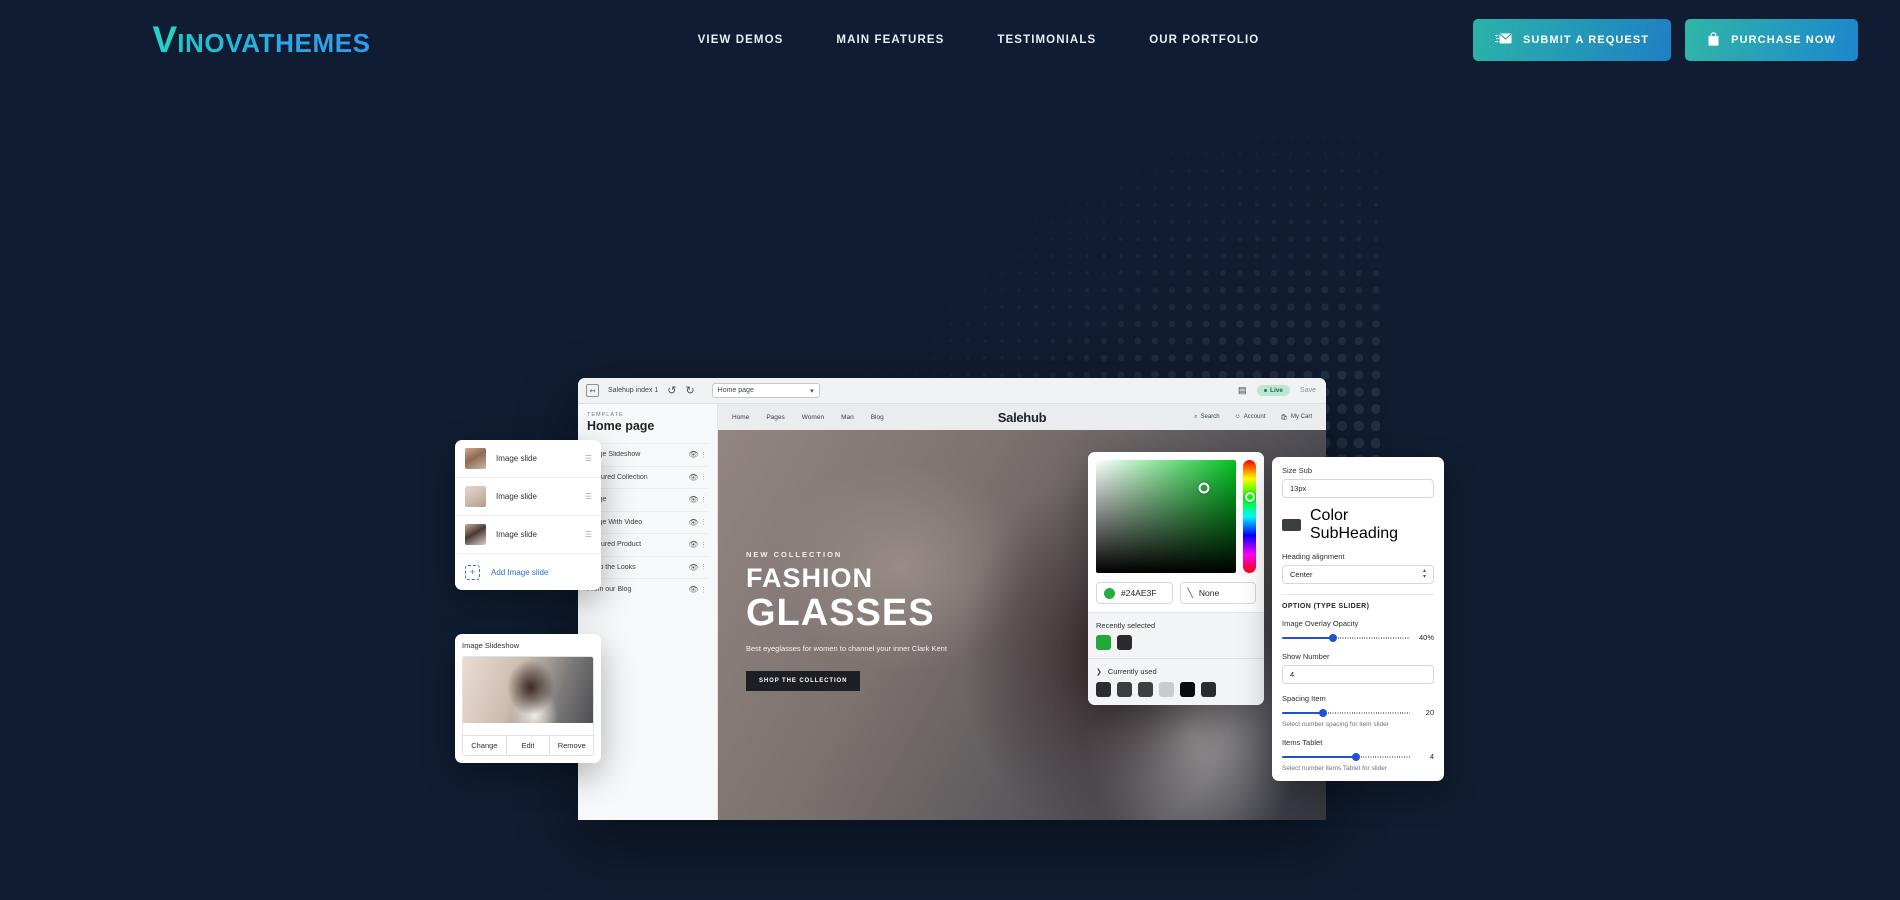  What do you see at coordinates (647, 567) in the screenshot?
I see `layer-row: Shop the Looks 👁 ⋮` at bounding box center [647, 567].